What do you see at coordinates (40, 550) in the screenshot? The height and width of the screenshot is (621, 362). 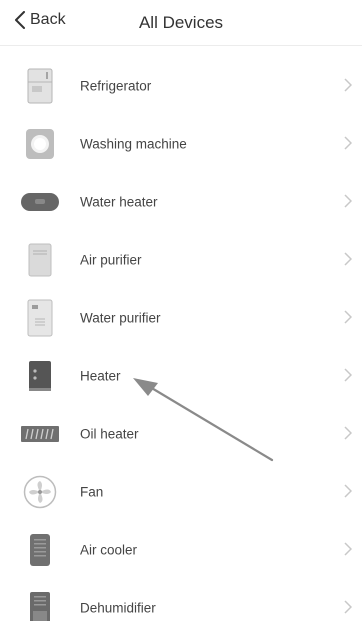 I see `air-cooler-icon` at bounding box center [40, 550].